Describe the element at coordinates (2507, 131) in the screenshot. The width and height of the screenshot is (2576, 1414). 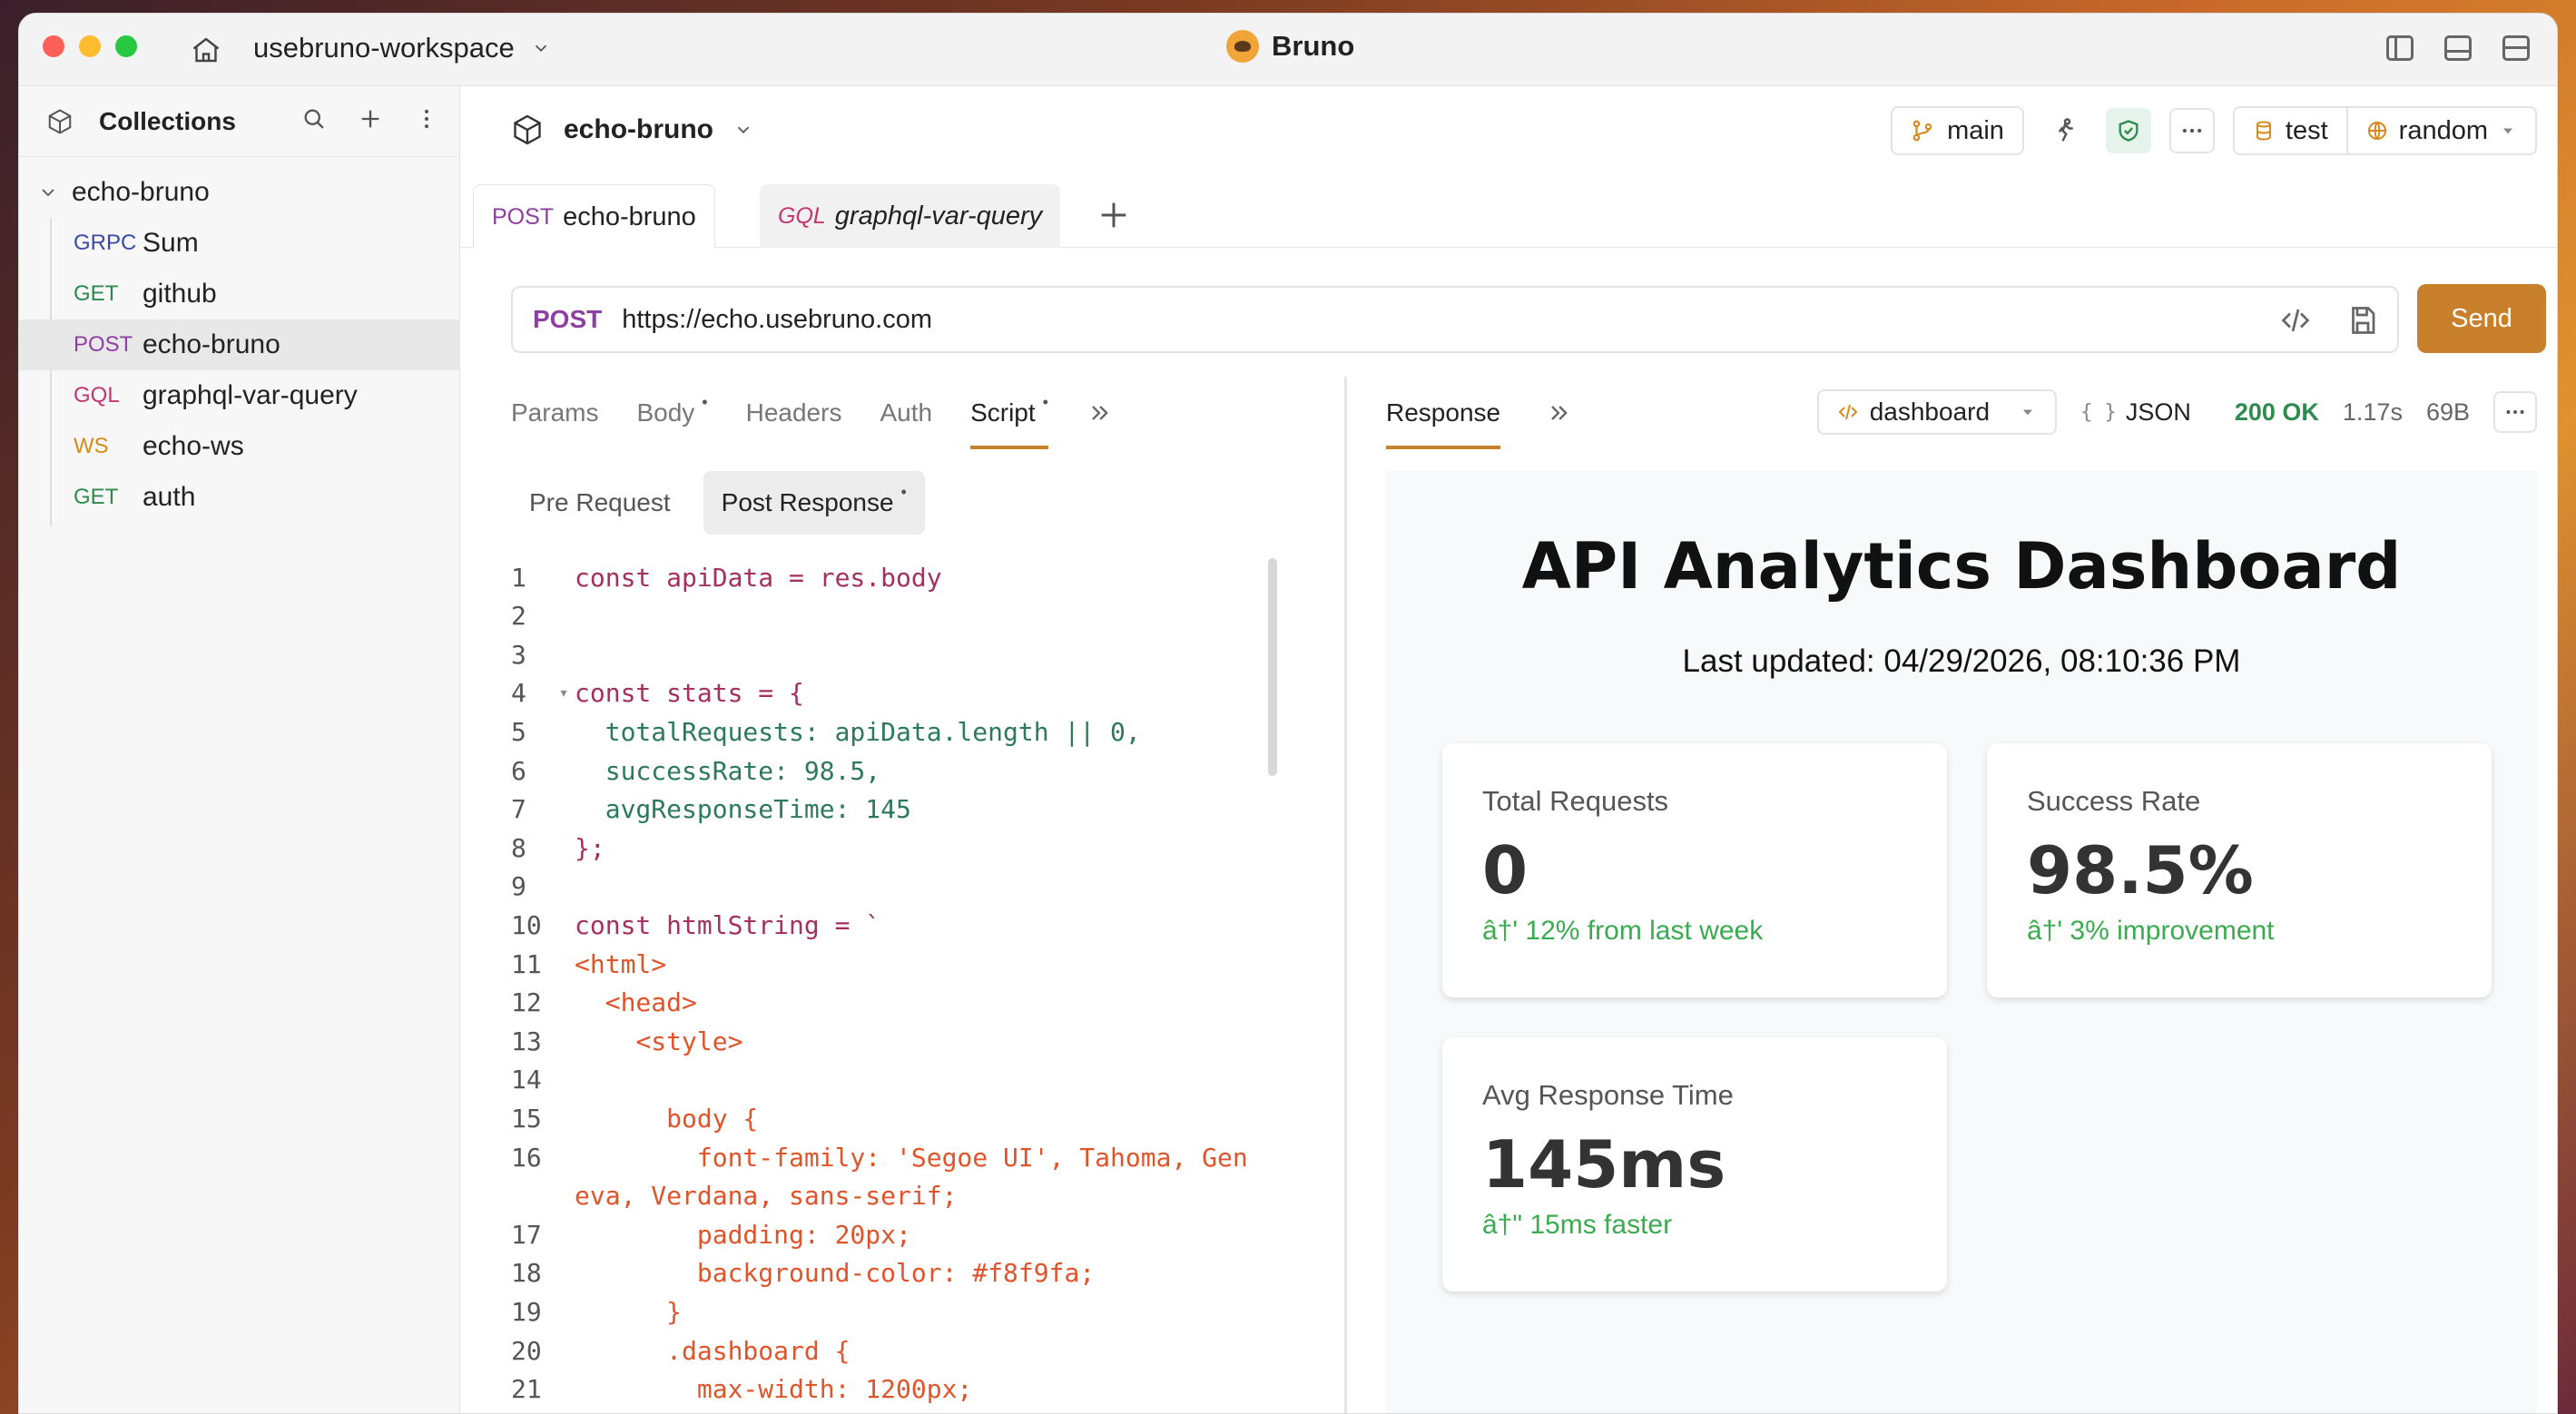
I see `caret-down-icon` at that location.